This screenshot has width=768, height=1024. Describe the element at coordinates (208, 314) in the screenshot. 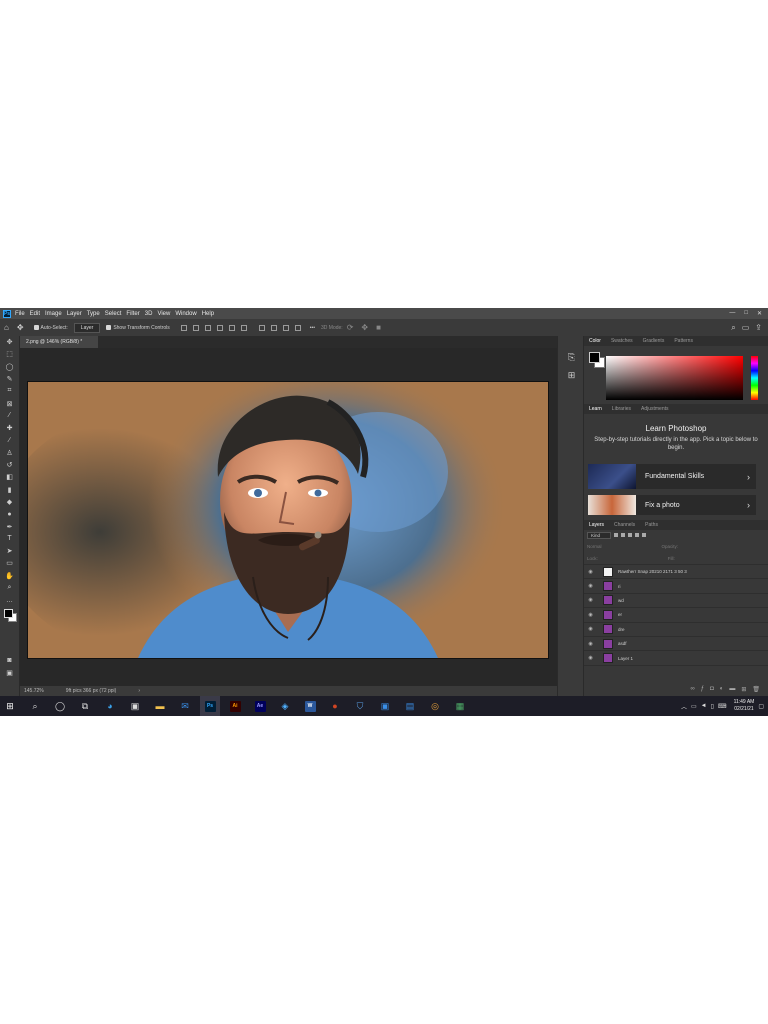

I see `menu-help: Help` at that location.